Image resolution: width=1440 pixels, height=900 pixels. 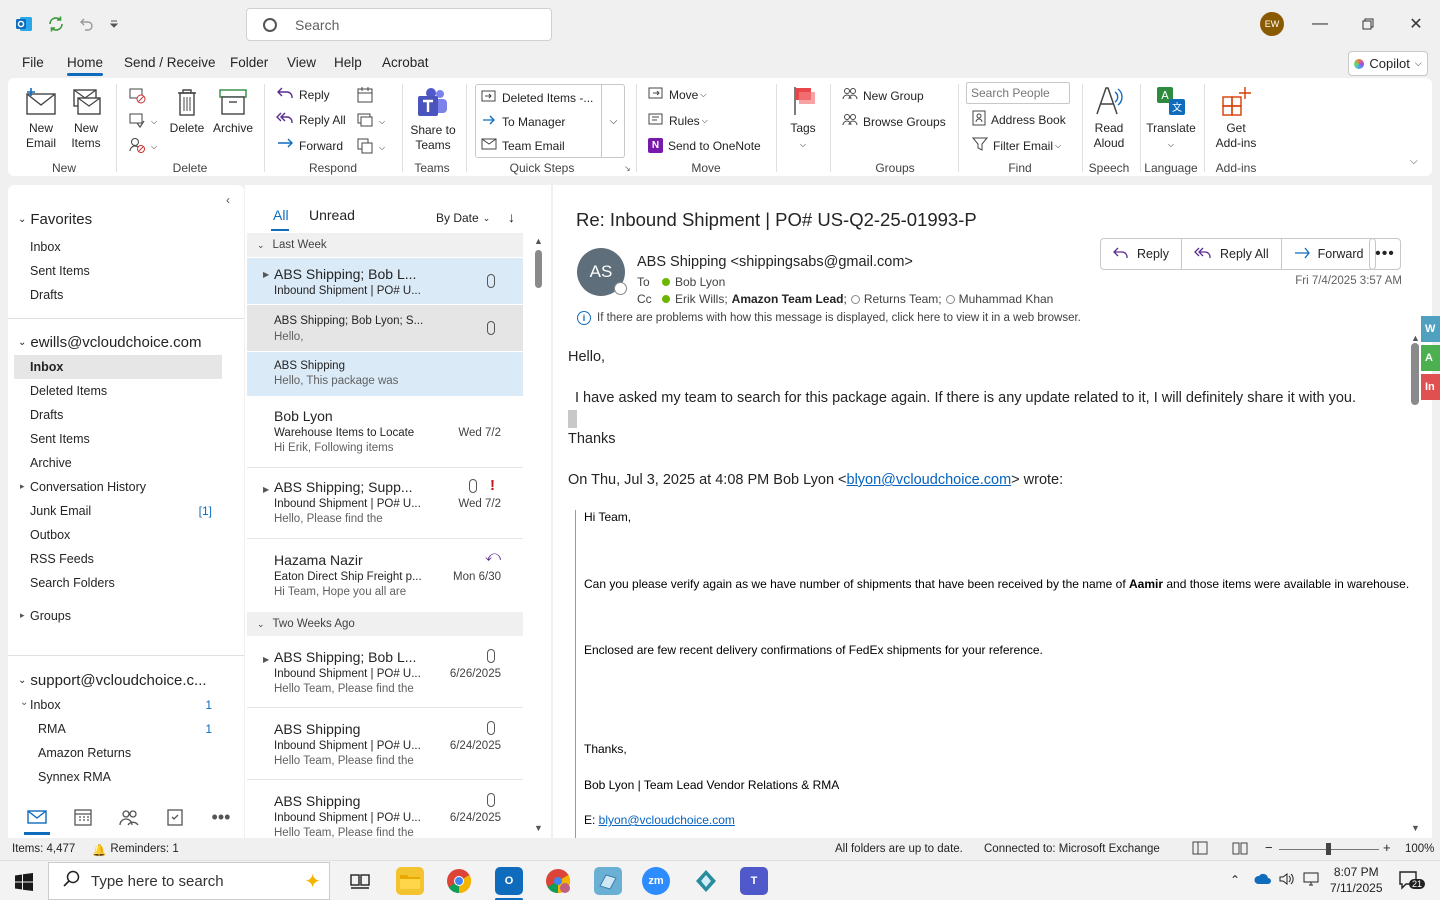 What do you see at coordinates (1235, 880) in the screenshot?
I see `show-hidden-icons-chevron: ⌃` at bounding box center [1235, 880].